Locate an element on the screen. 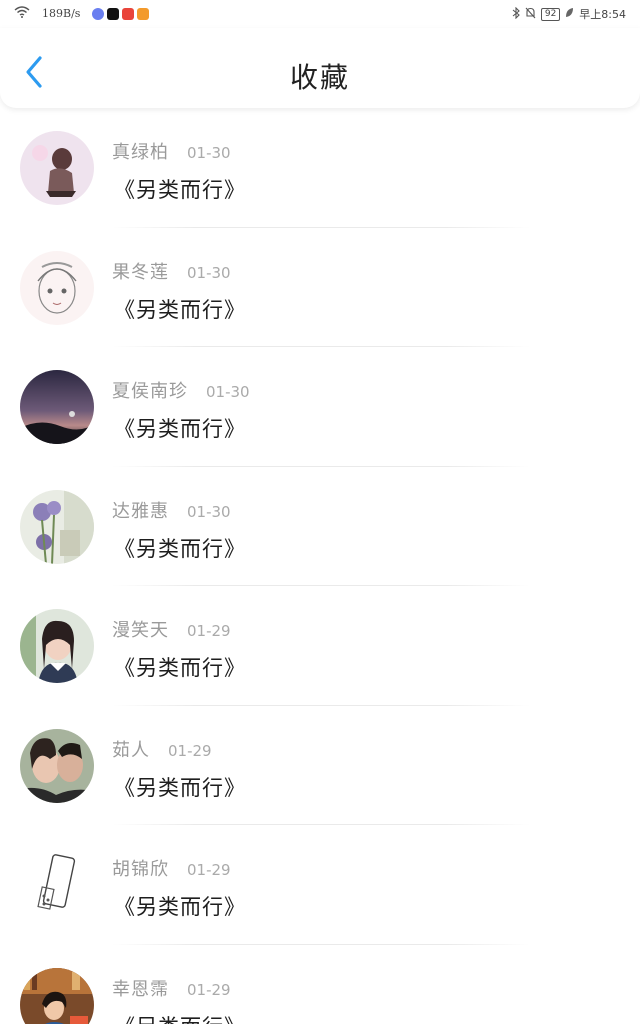 The height and width of the screenshot is (1024, 640). author-name: 漫笑天 is located at coordinates (140, 630).